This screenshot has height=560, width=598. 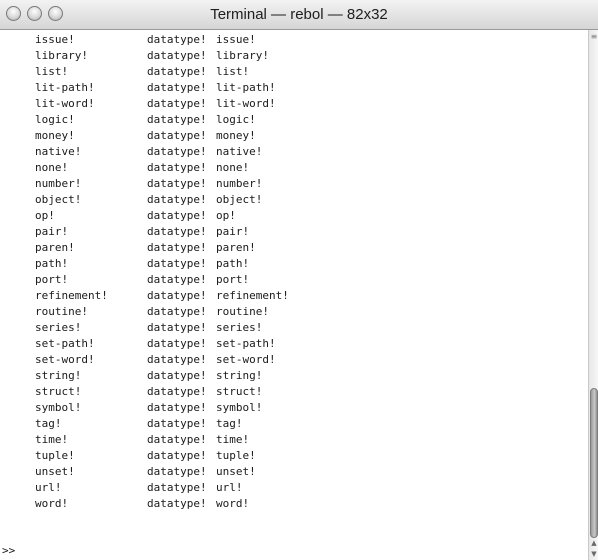 What do you see at coordinates (233, 263) in the screenshot?
I see `datatype-value: path!` at bounding box center [233, 263].